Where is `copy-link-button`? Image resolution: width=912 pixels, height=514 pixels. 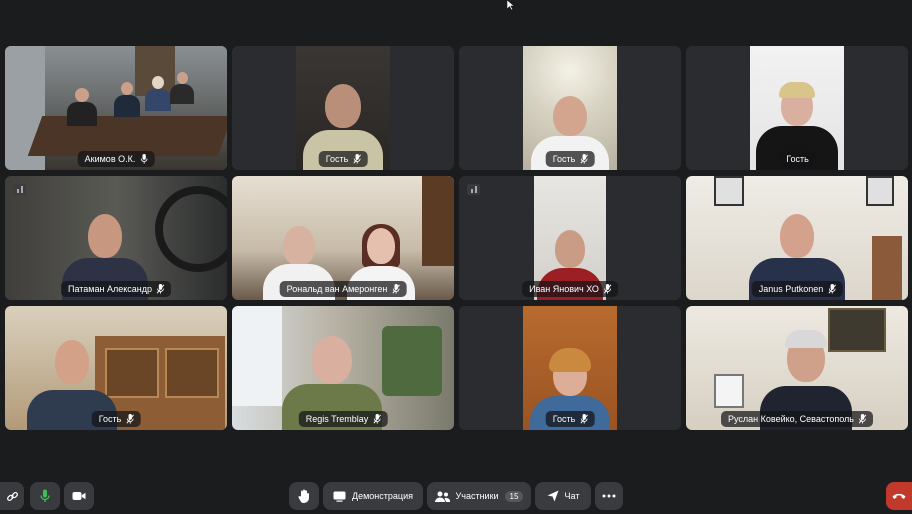
copy-link-button is located at coordinates (12, 496).